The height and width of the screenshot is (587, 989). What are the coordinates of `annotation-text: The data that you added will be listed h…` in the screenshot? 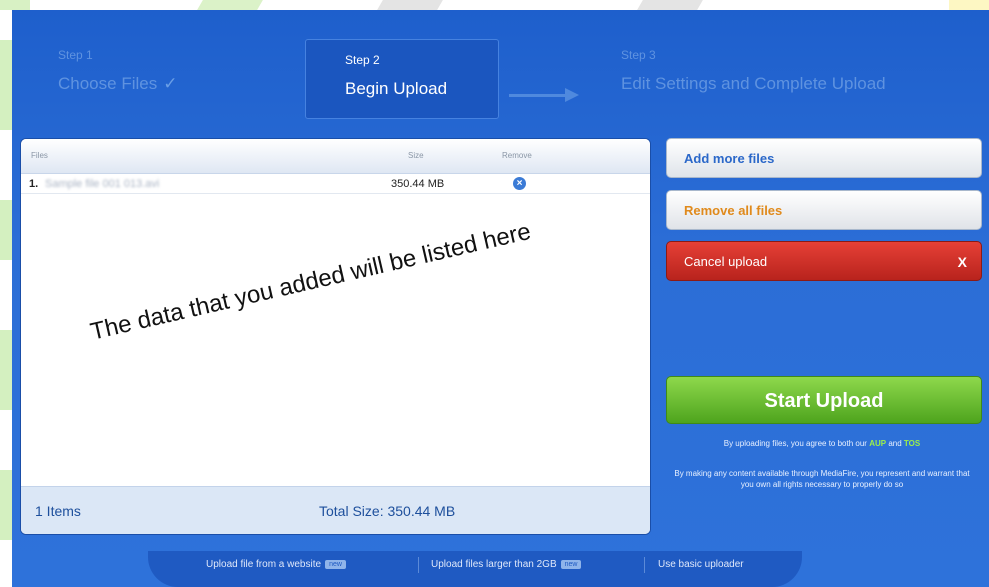 It's located at (310, 281).